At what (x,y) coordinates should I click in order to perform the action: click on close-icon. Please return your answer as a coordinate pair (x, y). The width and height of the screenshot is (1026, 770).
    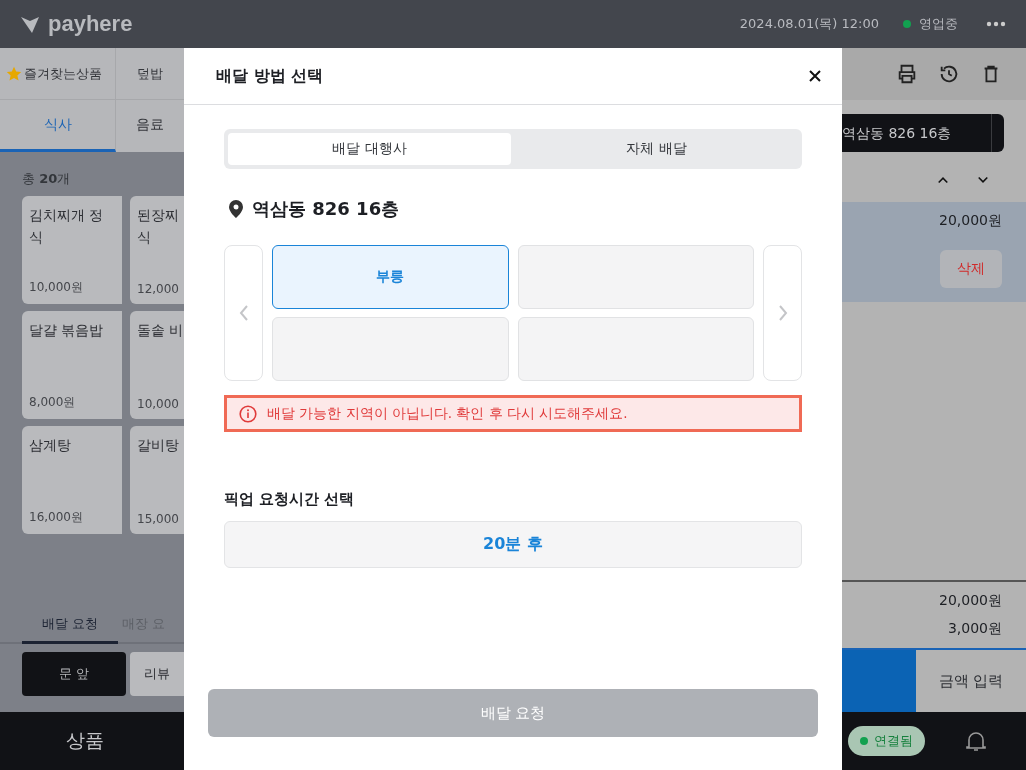
    Looking at the image, I should click on (815, 76).